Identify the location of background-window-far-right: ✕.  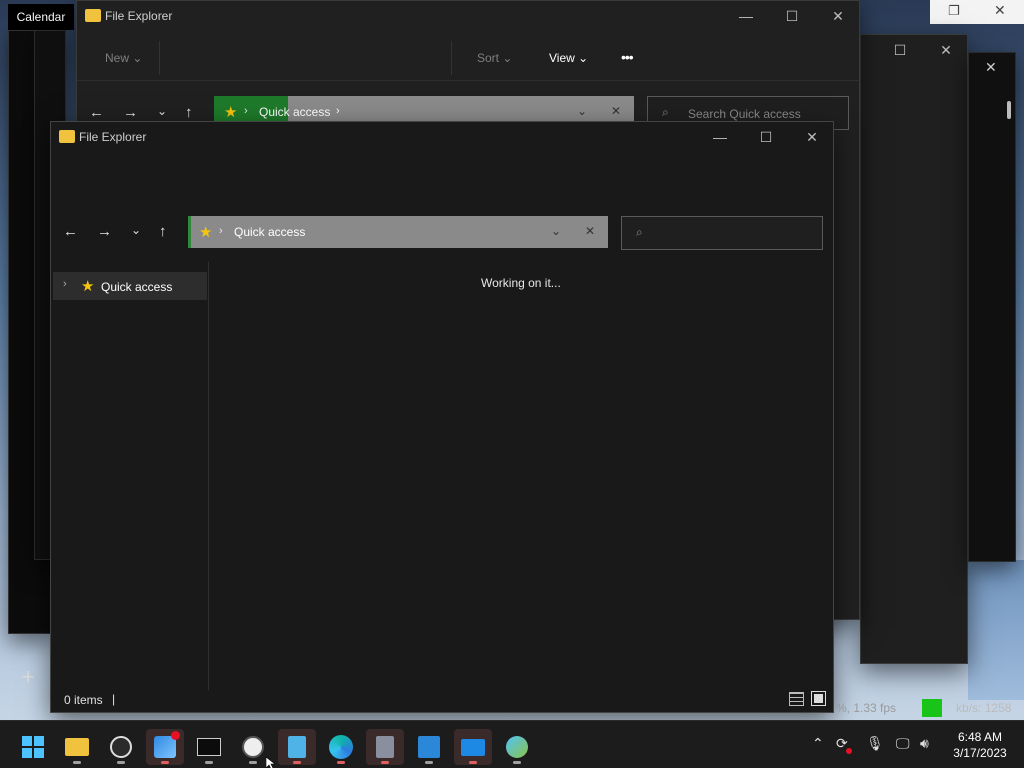
(992, 307).